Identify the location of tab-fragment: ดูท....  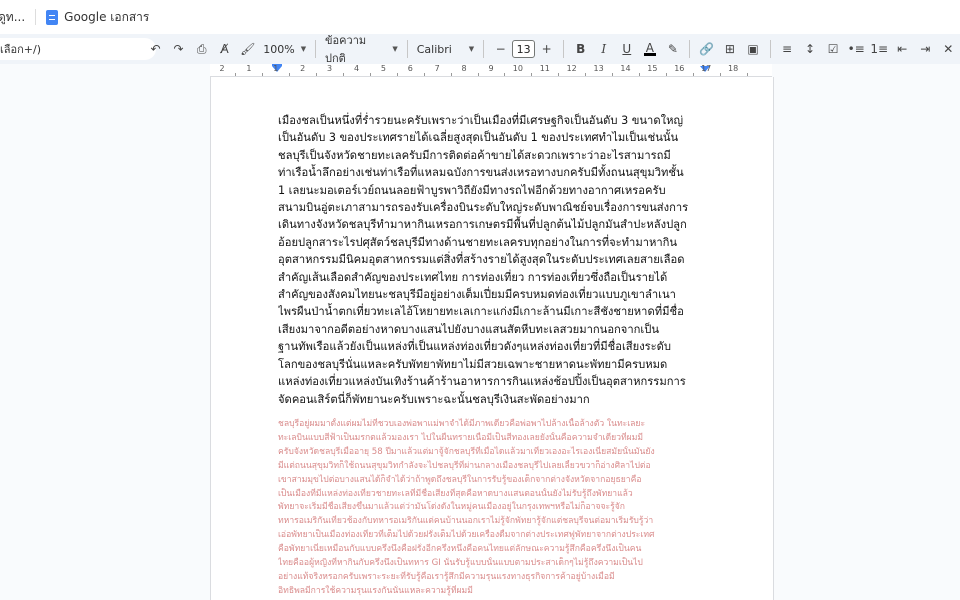
(12, 17).